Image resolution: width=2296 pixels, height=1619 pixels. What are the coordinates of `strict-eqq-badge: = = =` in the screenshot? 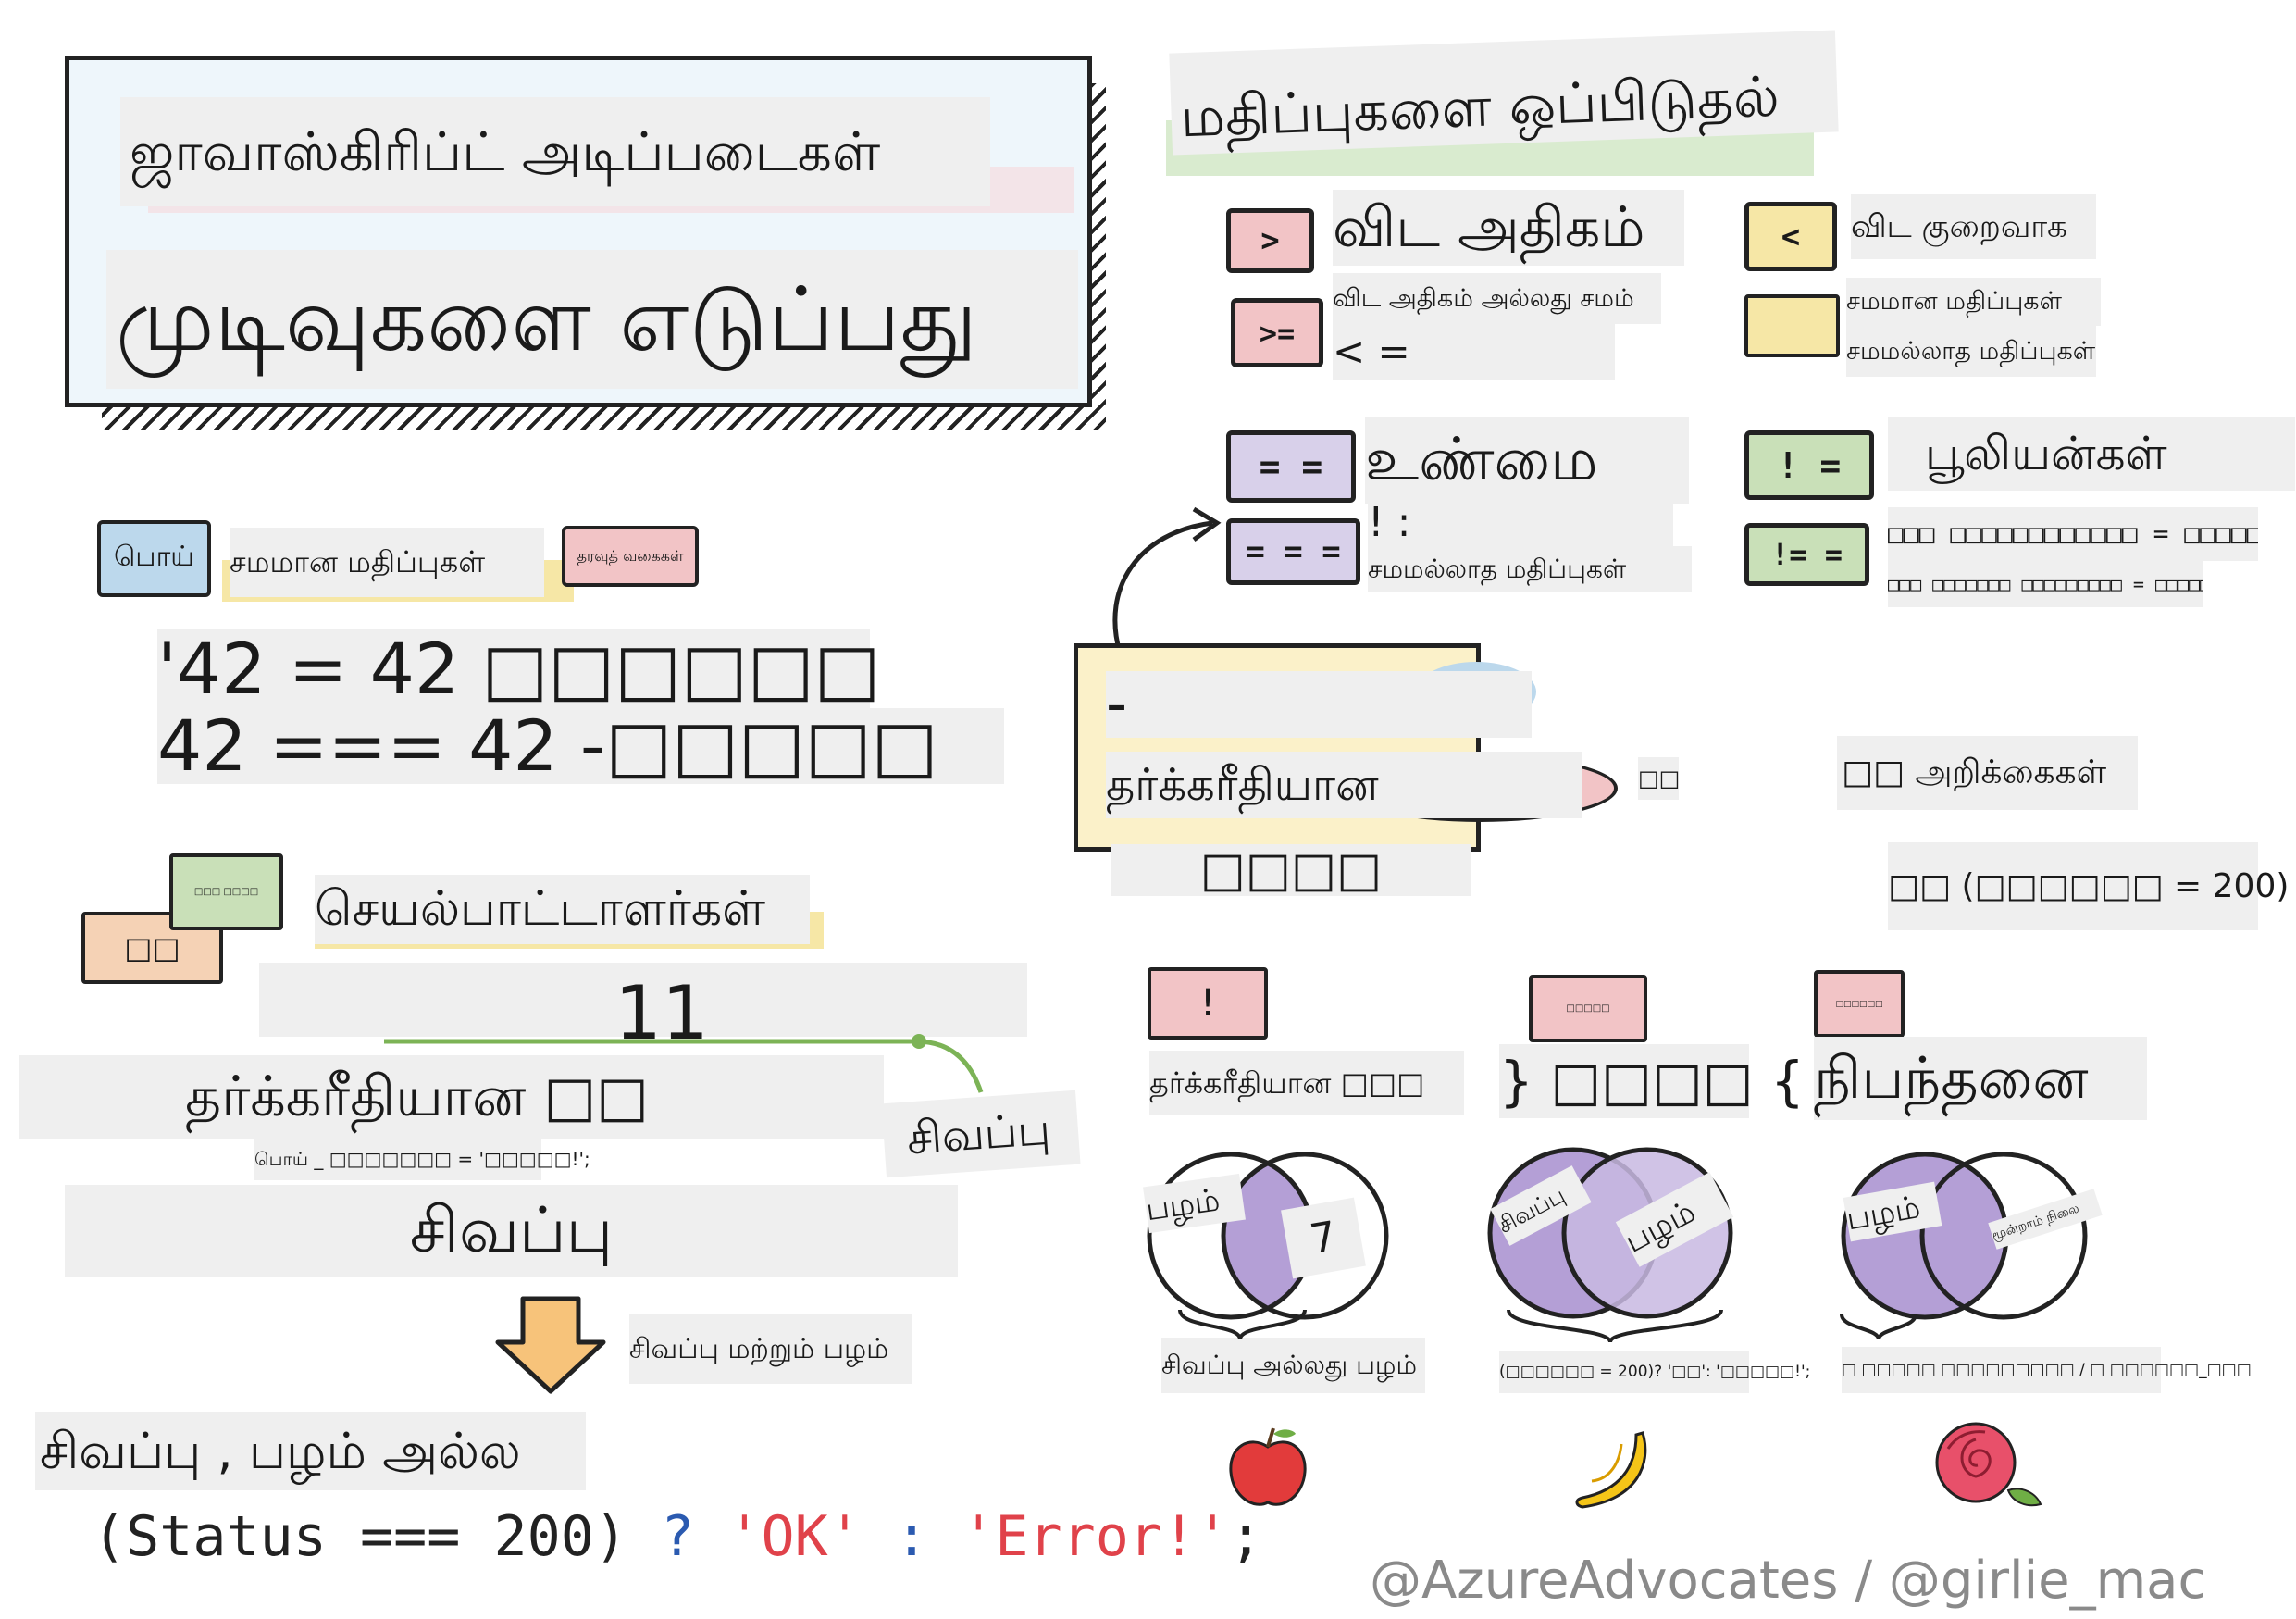 It's located at (1293, 552).